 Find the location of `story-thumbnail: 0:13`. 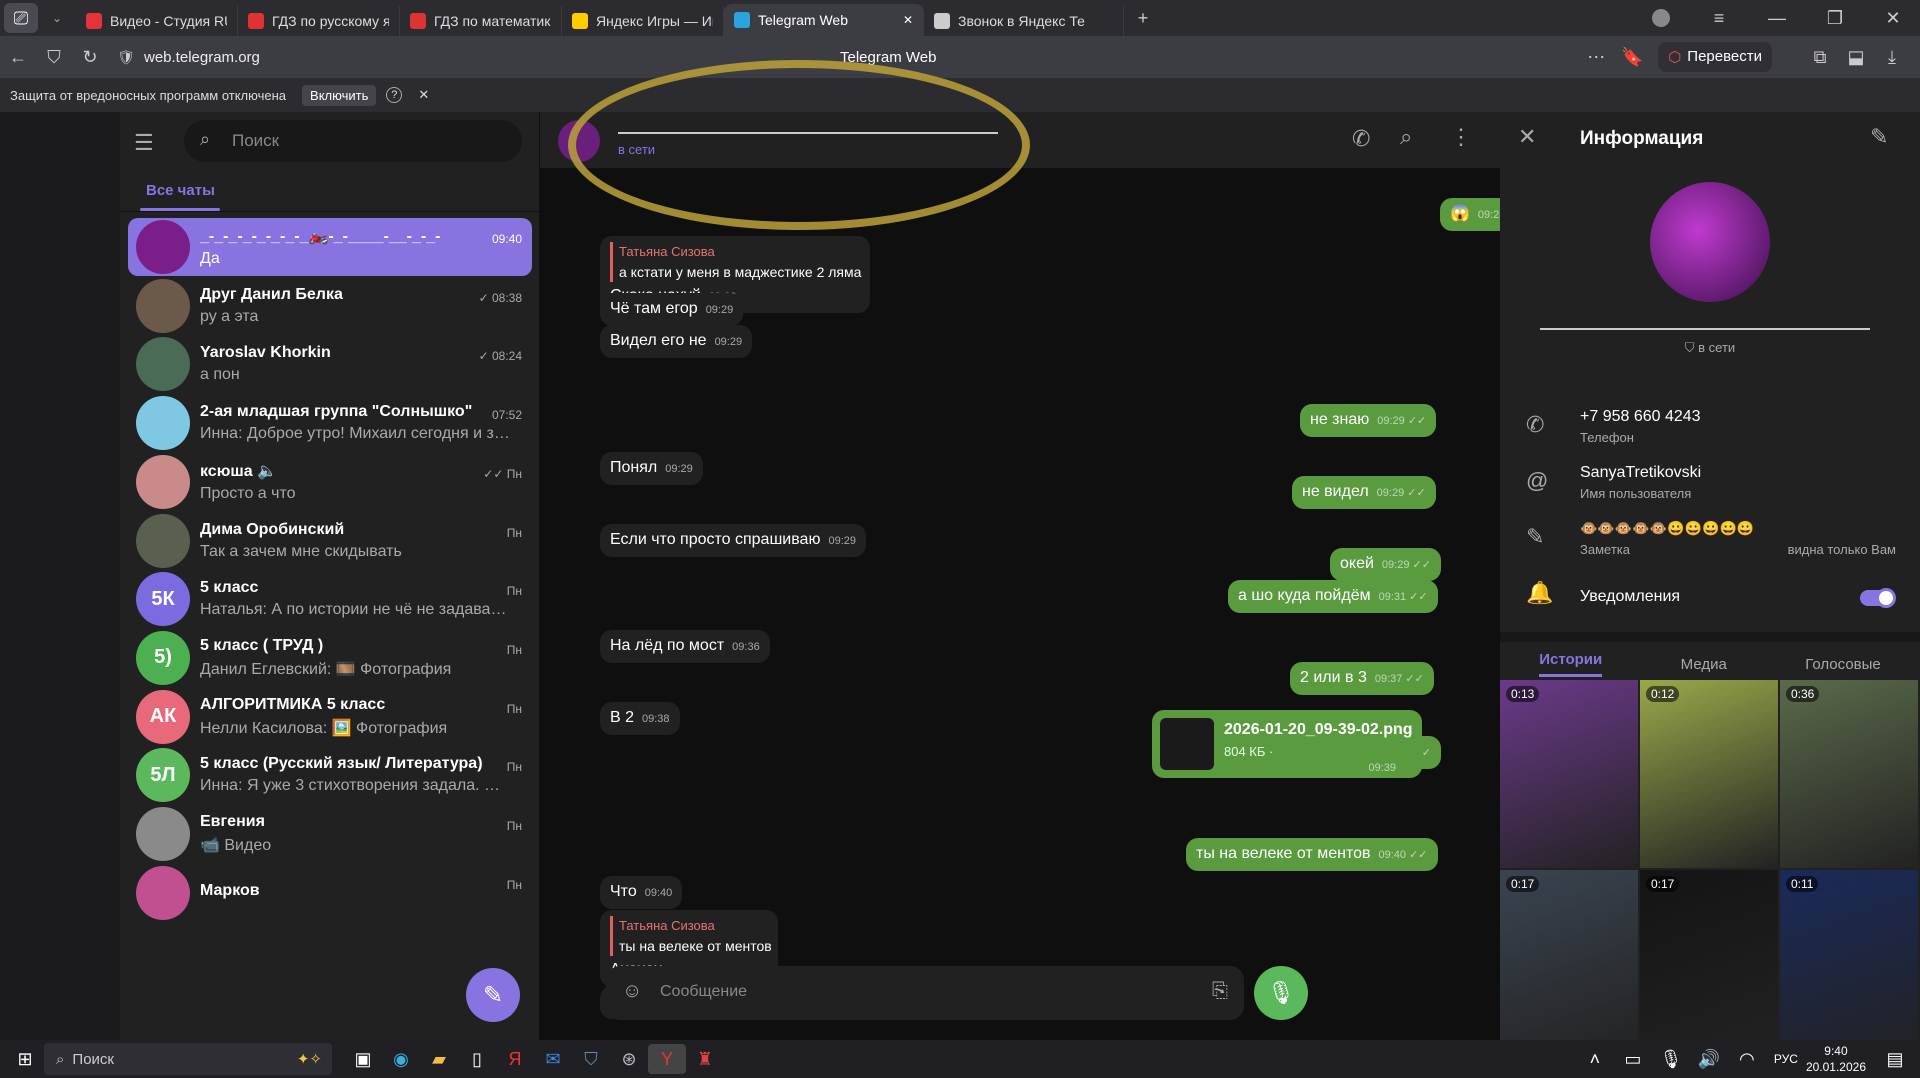

story-thumbnail: 0:13 is located at coordinates (1569, 774).